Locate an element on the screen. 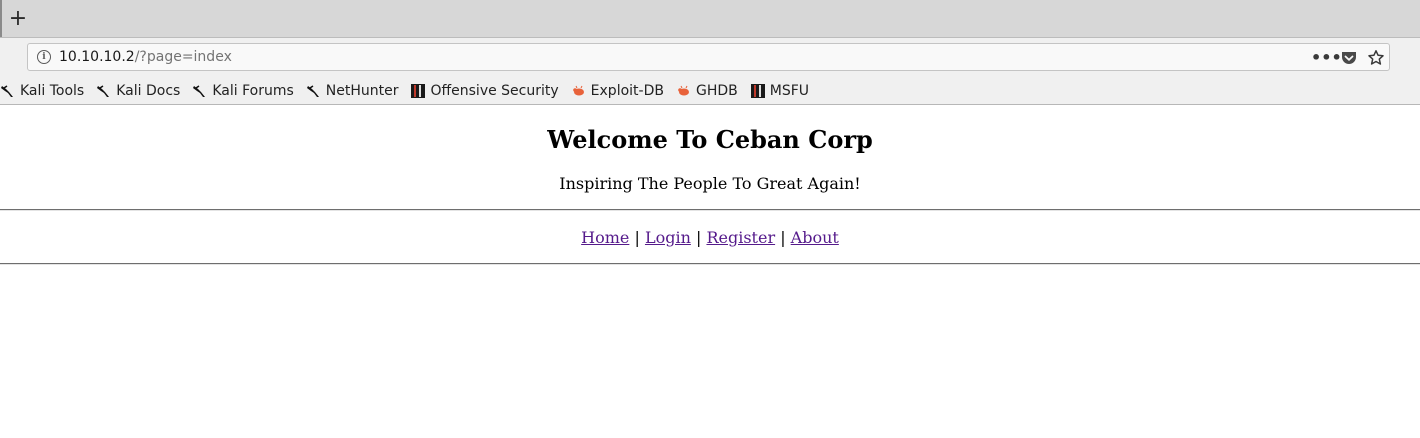  pocket-icon is located at coordinates (1349, 58).